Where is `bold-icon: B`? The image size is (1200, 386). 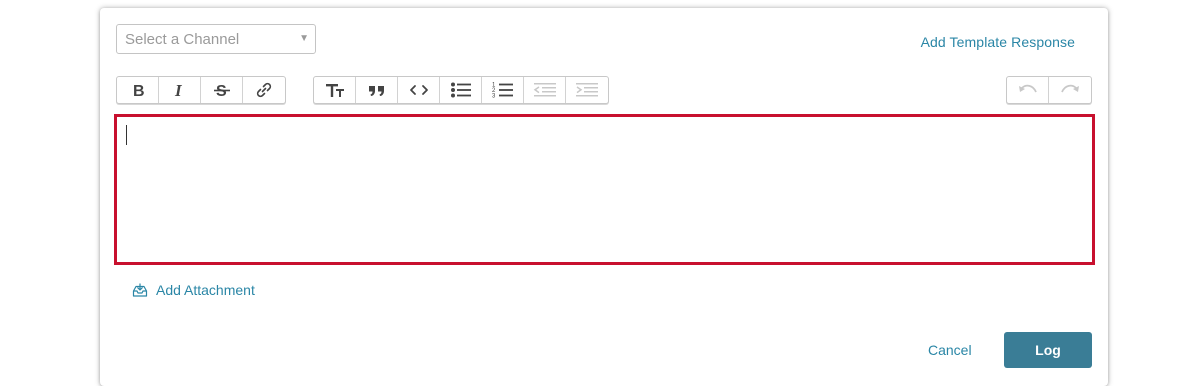
bold-icon: B is located at coordinates (139, 90).